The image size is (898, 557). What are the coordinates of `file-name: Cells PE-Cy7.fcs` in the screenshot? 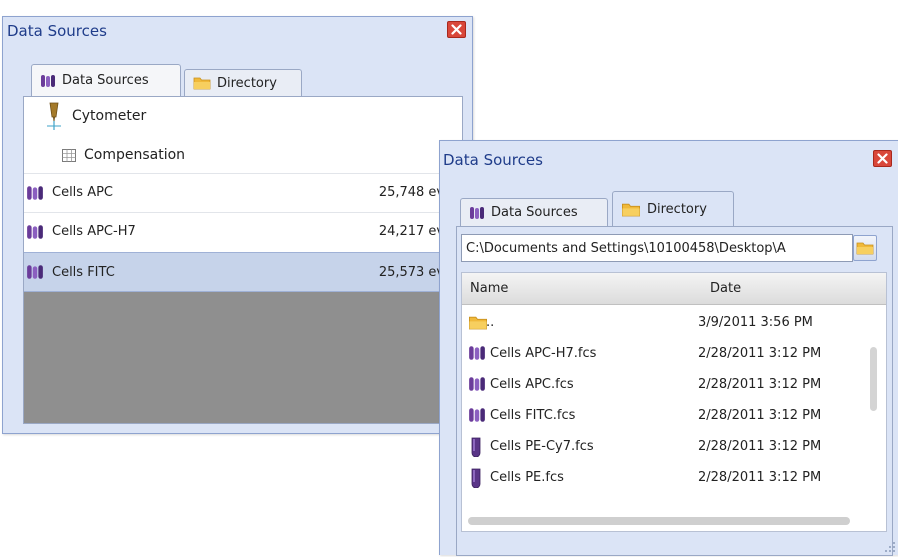 It's located at (542, 446).